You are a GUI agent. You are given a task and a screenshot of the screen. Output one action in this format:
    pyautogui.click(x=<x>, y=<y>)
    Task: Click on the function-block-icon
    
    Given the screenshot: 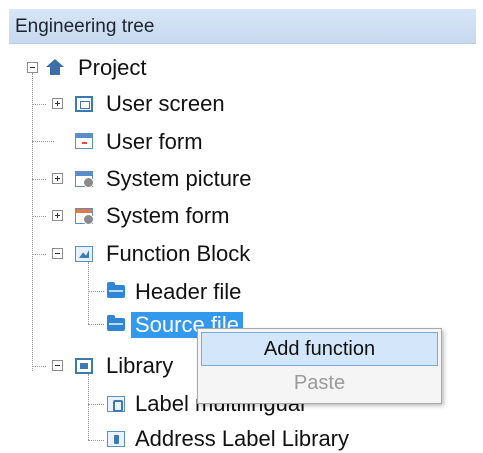 What is the action you would take?
    pyautogui.click(x=84, y=254)
    